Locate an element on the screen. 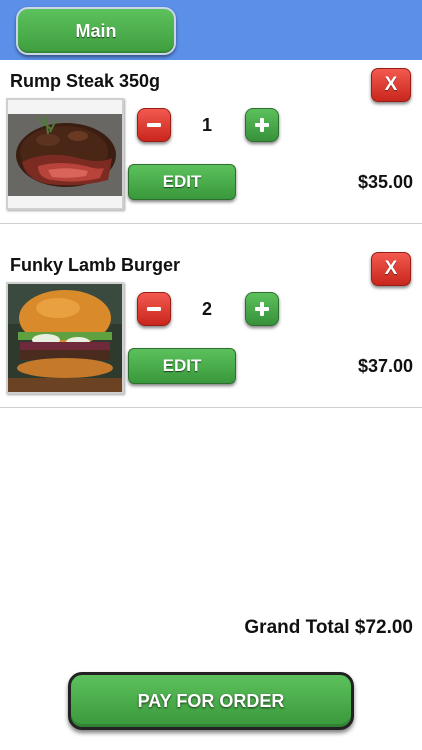  grand-total: Grand Total $72.00 is located at coordinates (328, 627).